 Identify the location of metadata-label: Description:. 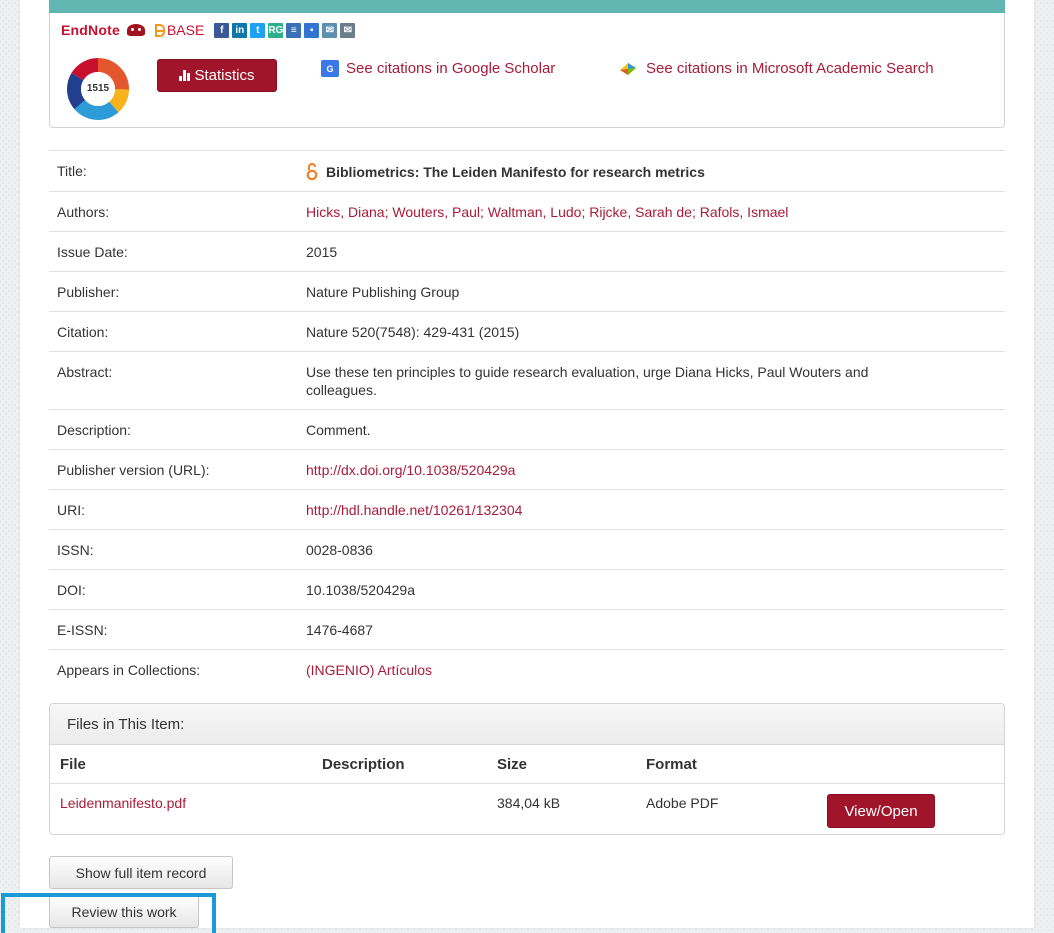
(173, 429).